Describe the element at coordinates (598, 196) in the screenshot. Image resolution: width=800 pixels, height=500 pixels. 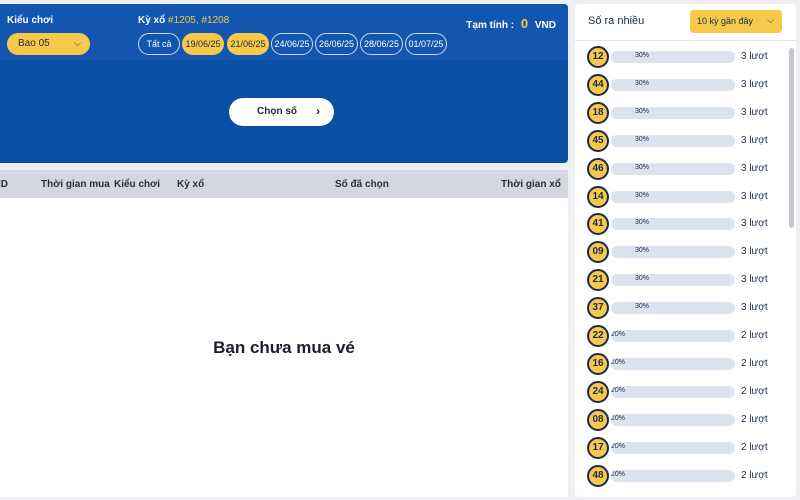
I see `number-ball: 14` at that location.